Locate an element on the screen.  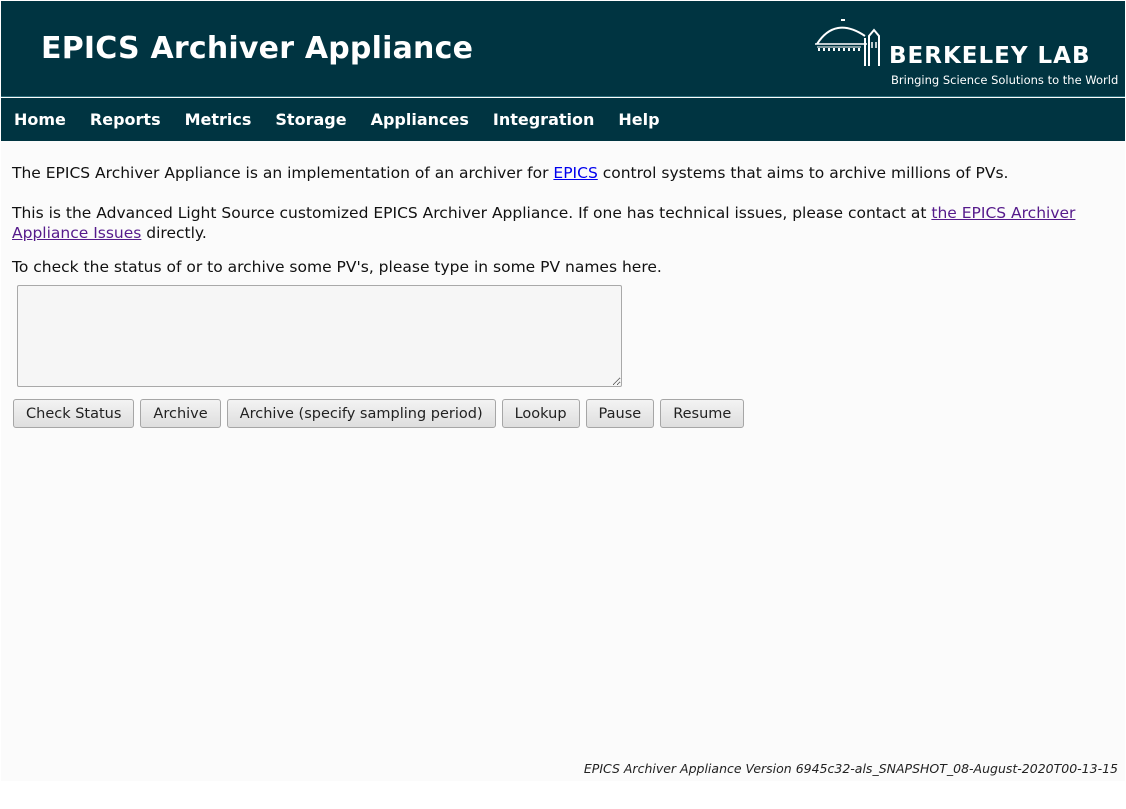
berkeley-lab-logo-icon is located at coordinates (847, 42).